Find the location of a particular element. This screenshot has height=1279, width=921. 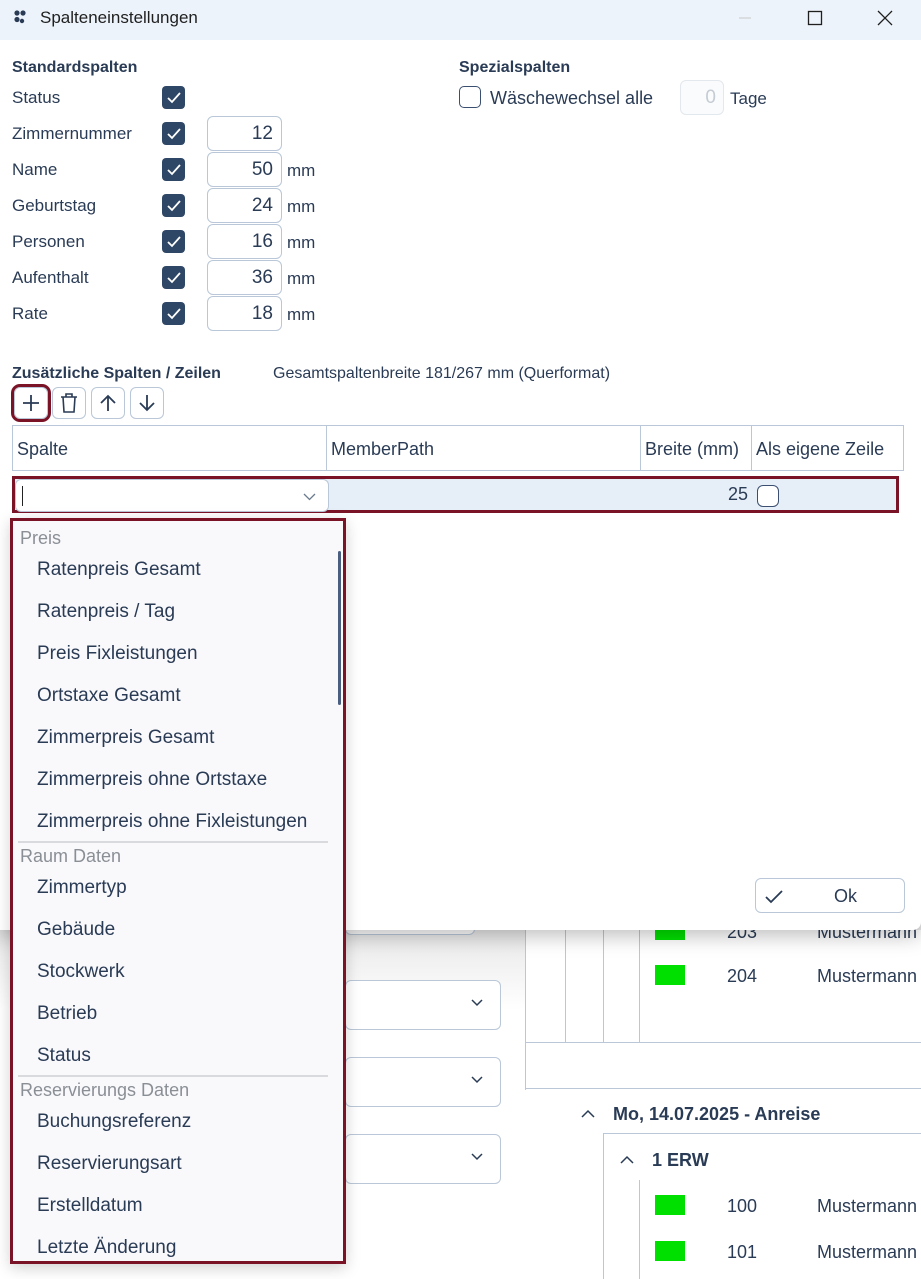

laundry-days-input: 0 is located at coordinates (702, 97).